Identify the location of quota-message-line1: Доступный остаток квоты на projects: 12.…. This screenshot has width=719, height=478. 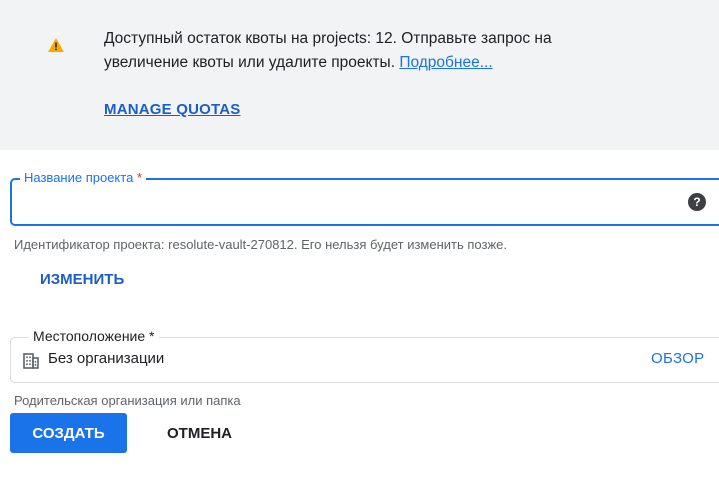
(328, 38).